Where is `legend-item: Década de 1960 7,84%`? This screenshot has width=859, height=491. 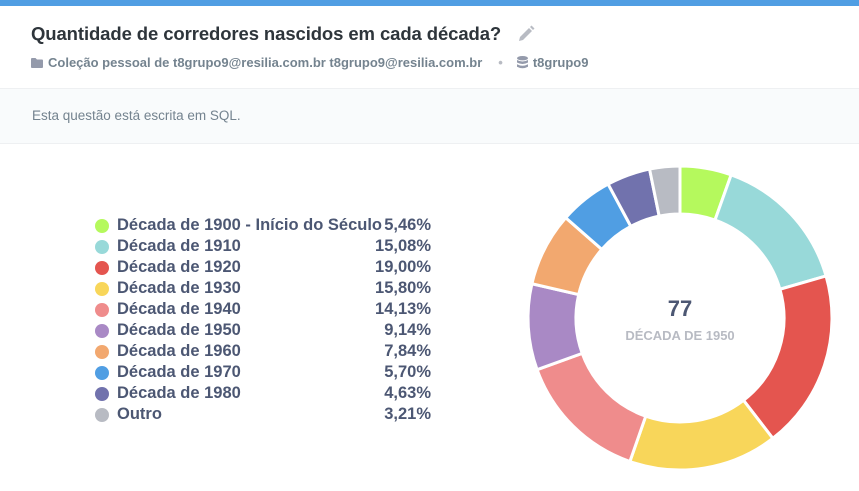
legend-item: Década de 1960 7,84% is located at coordinates (263, 351).